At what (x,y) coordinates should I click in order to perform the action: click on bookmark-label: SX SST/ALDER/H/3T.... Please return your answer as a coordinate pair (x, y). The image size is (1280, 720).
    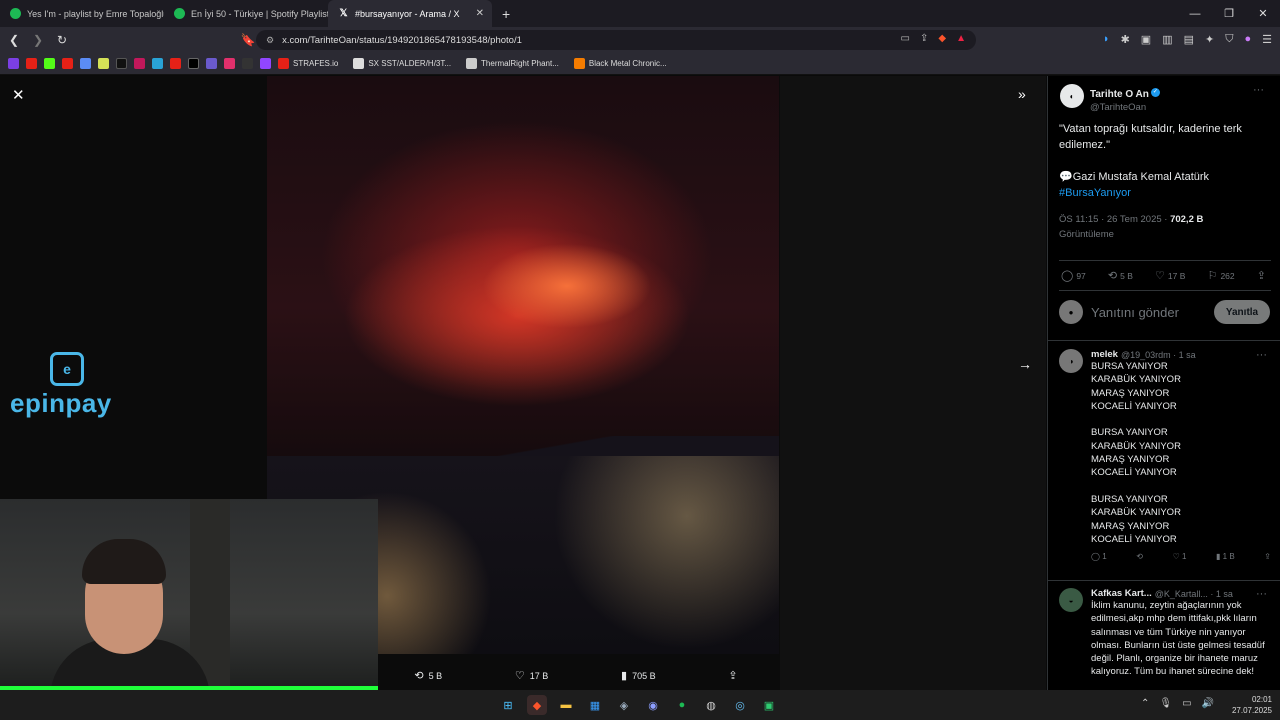
    Looking at the image, I should click on (410, 63).